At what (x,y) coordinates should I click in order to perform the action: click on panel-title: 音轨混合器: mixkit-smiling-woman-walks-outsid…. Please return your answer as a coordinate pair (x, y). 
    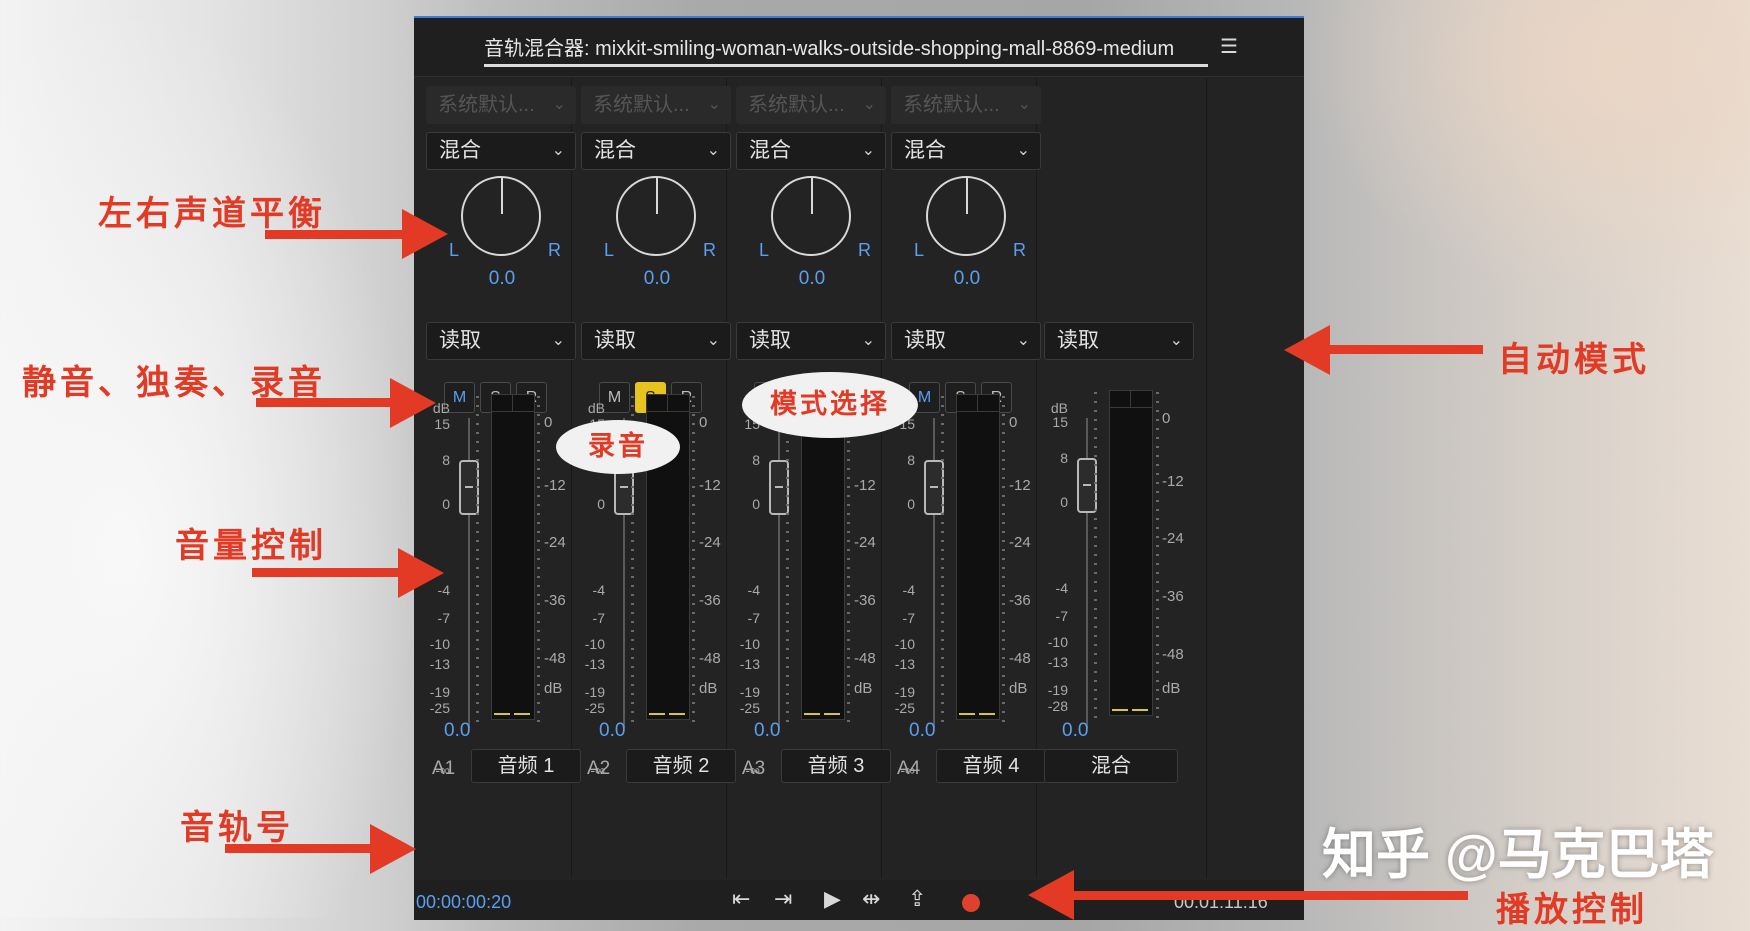
    Looking at the image, I should click on (829, 46).